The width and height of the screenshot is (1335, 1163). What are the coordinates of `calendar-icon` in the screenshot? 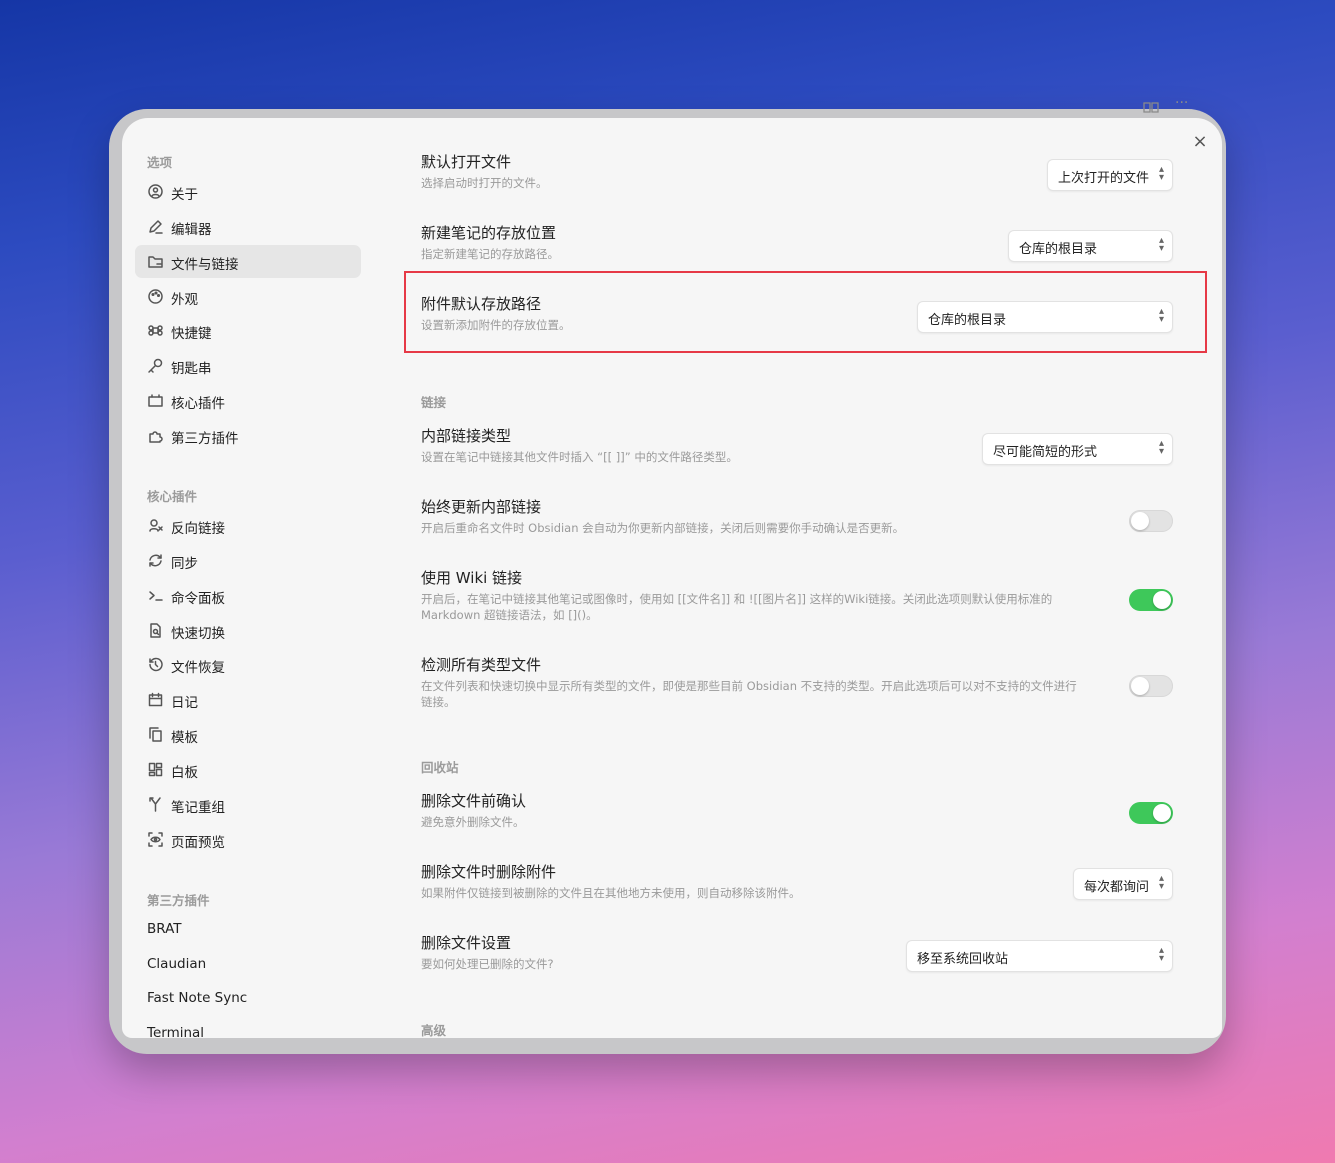 It's located at (155, 699).